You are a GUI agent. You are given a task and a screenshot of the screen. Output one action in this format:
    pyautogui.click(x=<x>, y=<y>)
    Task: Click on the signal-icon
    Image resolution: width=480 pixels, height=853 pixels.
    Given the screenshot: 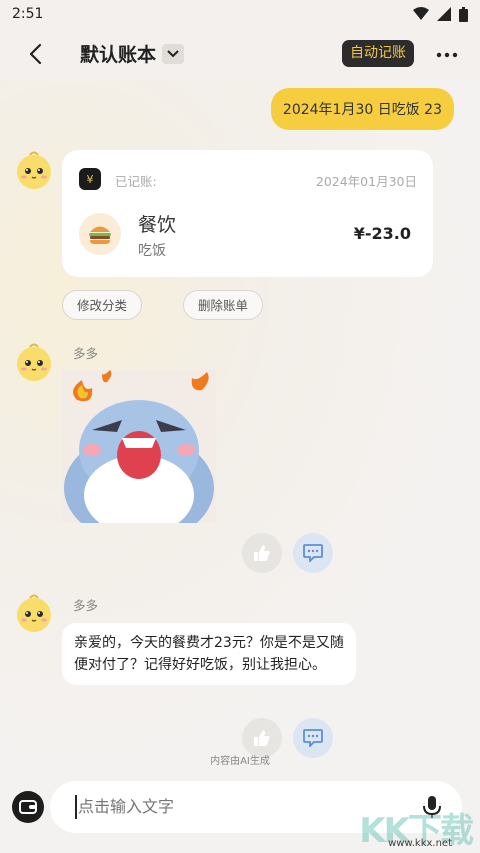 What is the action you would take?
    pyautogui.click(x=444, y=14)
    